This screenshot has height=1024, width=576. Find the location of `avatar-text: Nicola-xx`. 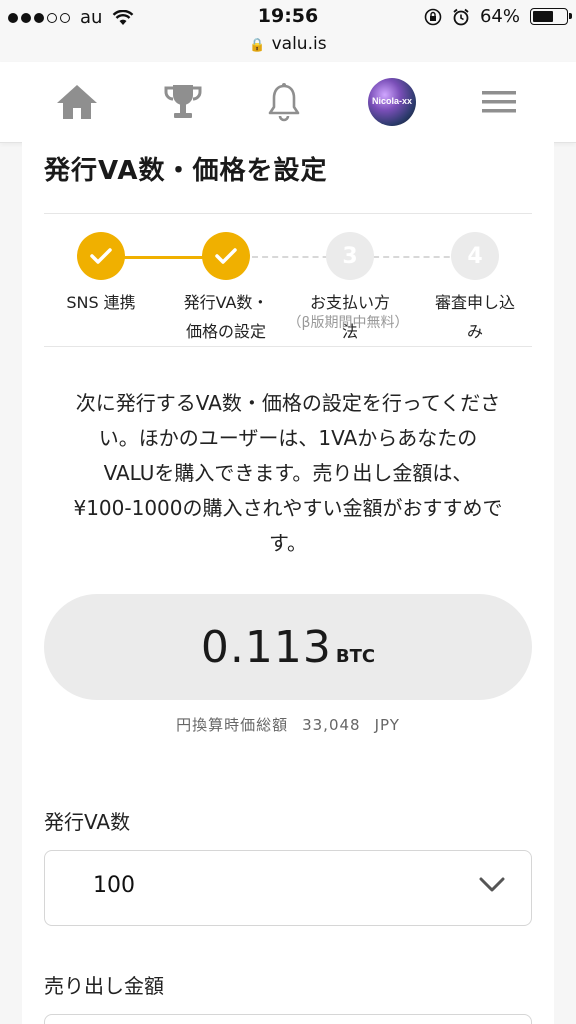

avatar-text: Nicola-xx is located at coordinates (392, 101).